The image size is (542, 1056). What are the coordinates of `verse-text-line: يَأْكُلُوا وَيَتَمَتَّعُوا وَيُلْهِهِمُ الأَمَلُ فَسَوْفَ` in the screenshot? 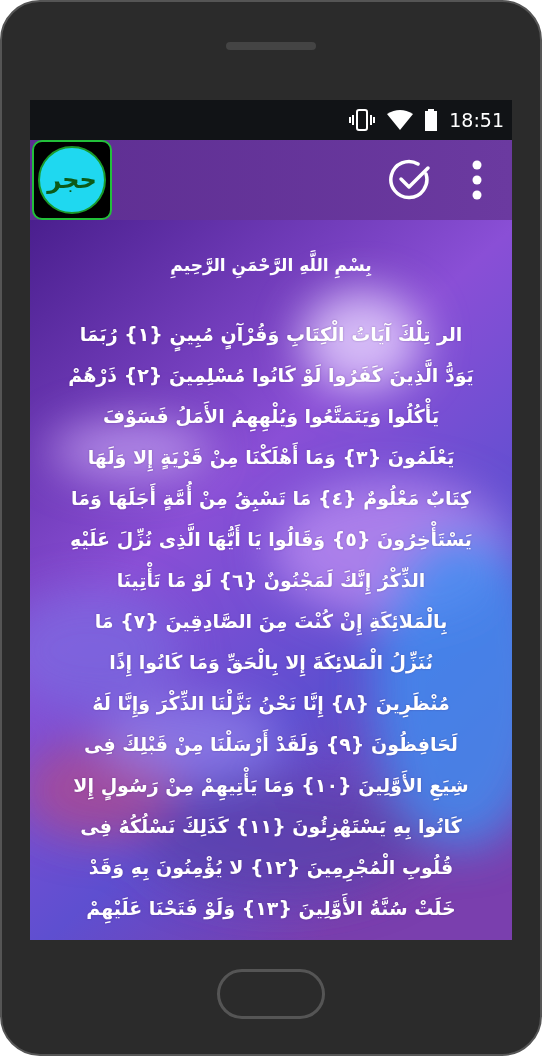 It's located at (271, 416).